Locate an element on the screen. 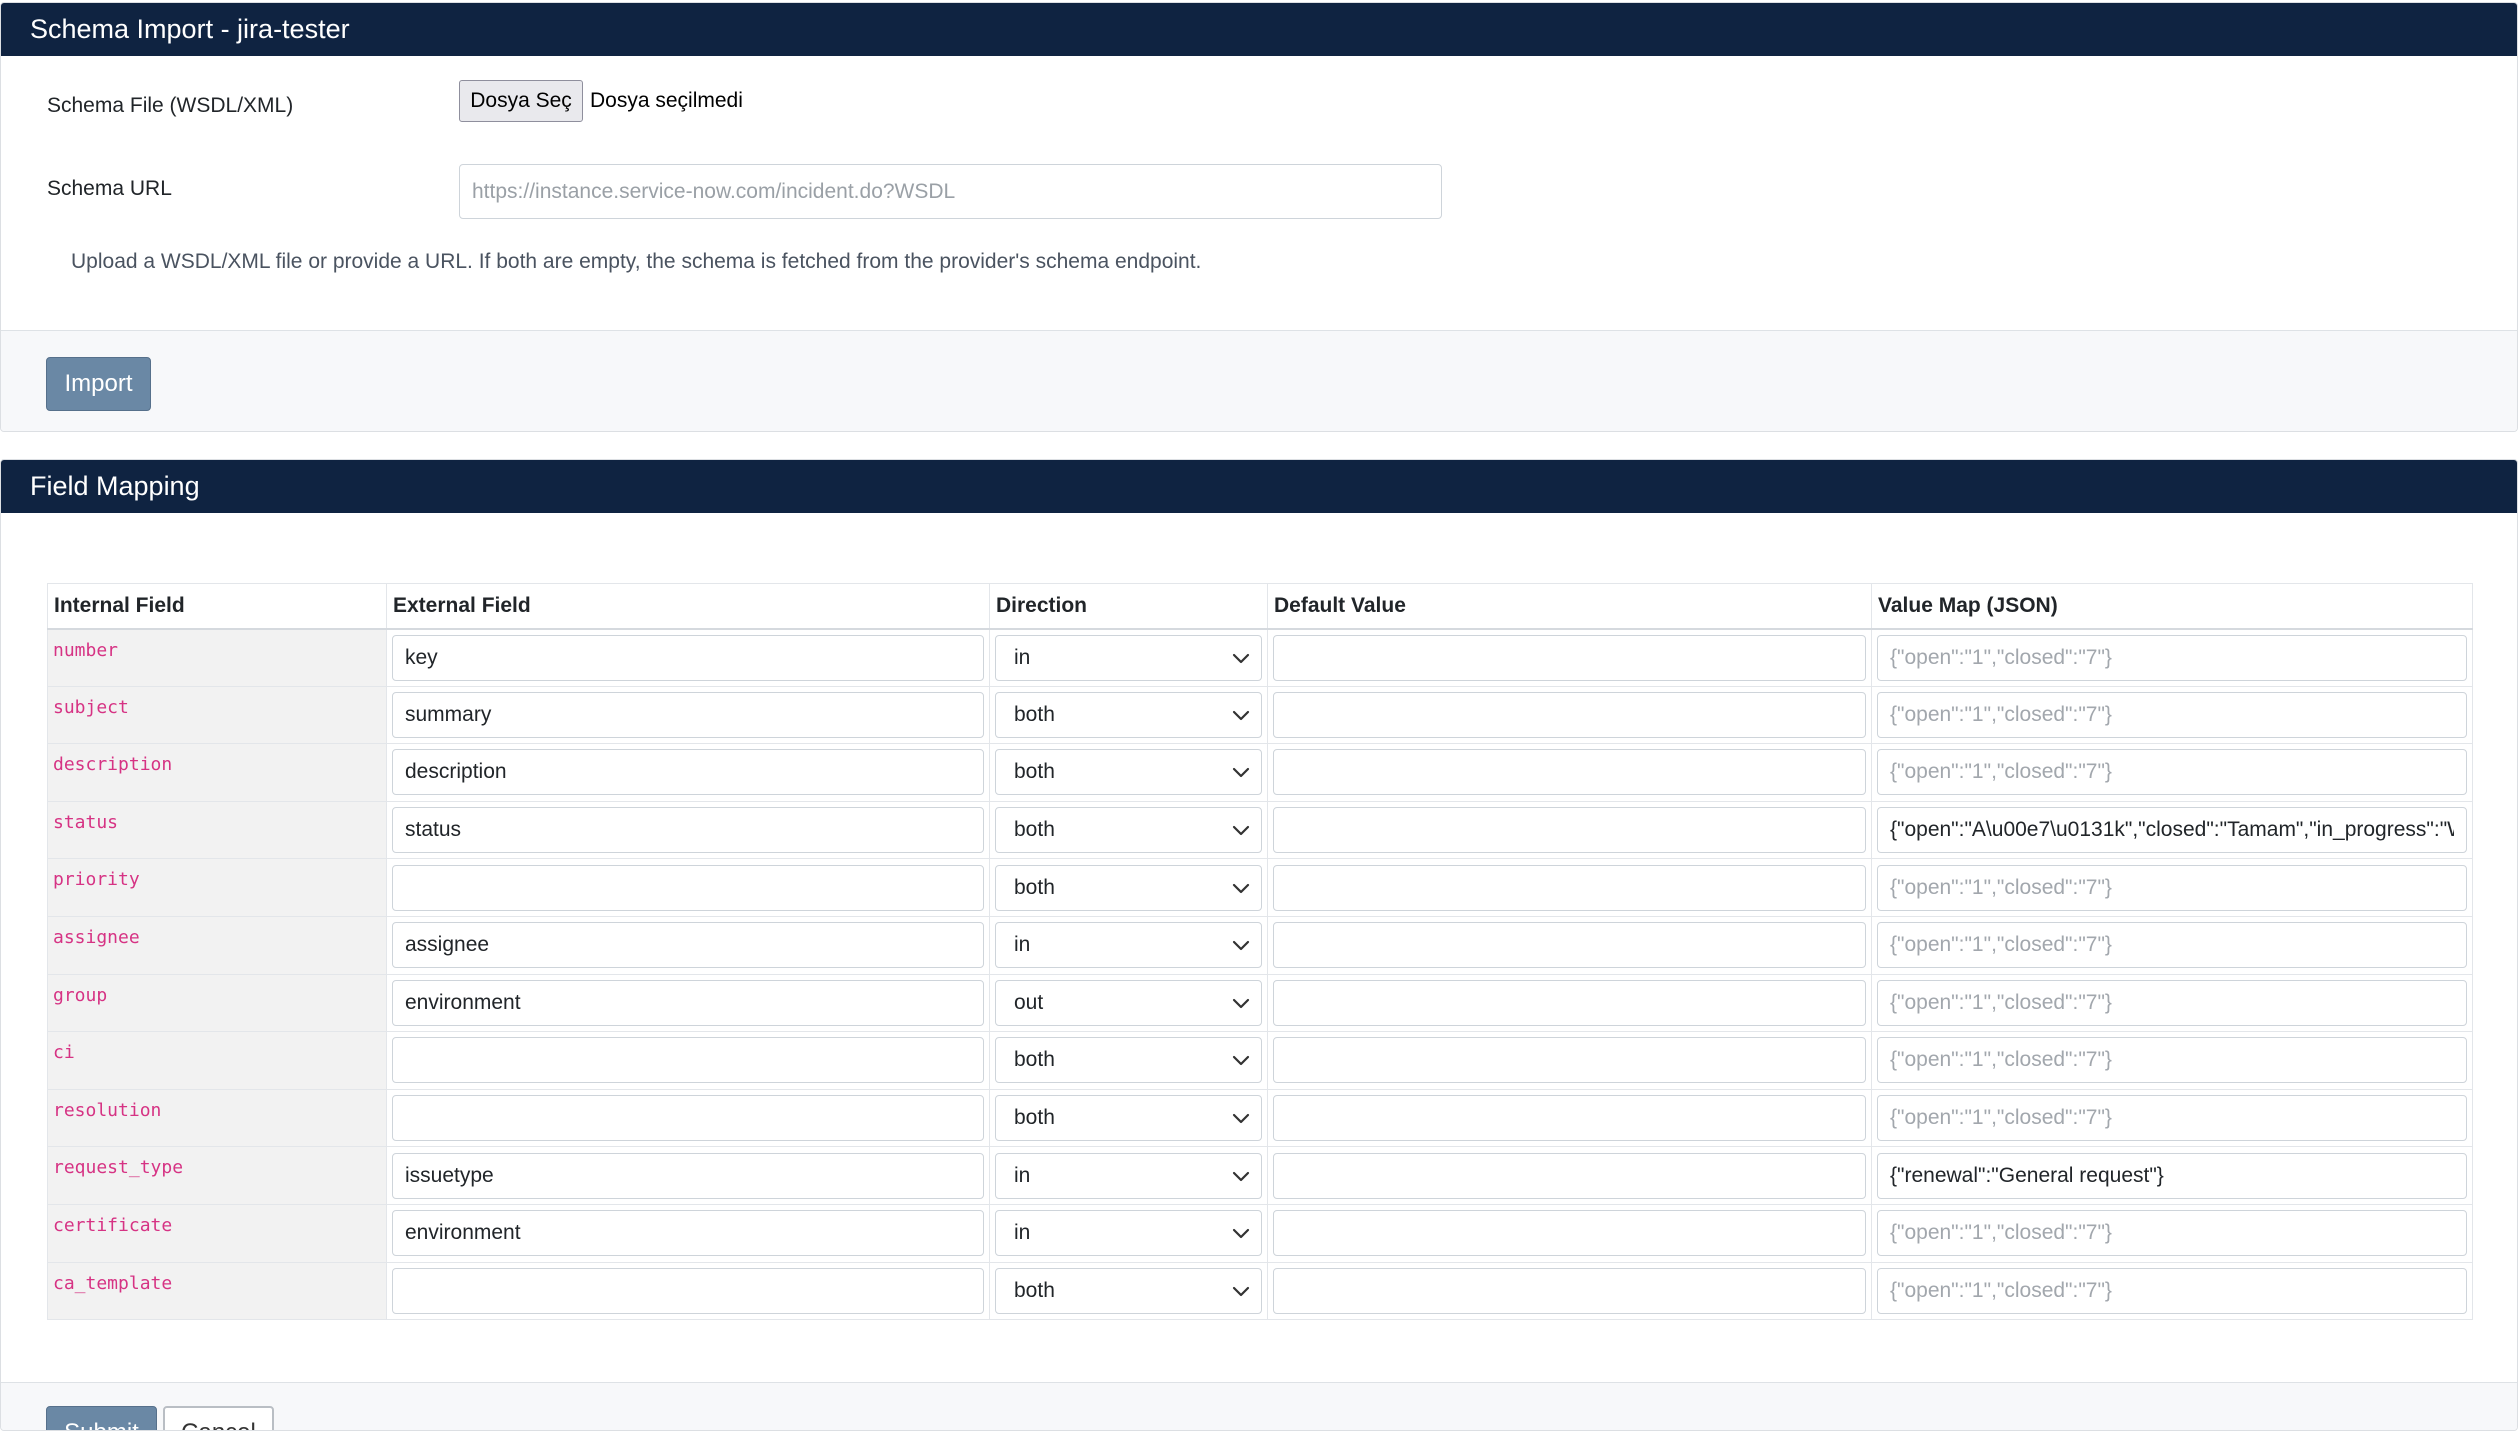 Image resolution: width=2520 pixels, height=1436 pixels. table-row: assignee in is located at coordinates (1260, 945).